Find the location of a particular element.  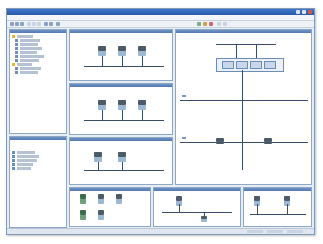

redo-icon is located at coordinates (51, 24).